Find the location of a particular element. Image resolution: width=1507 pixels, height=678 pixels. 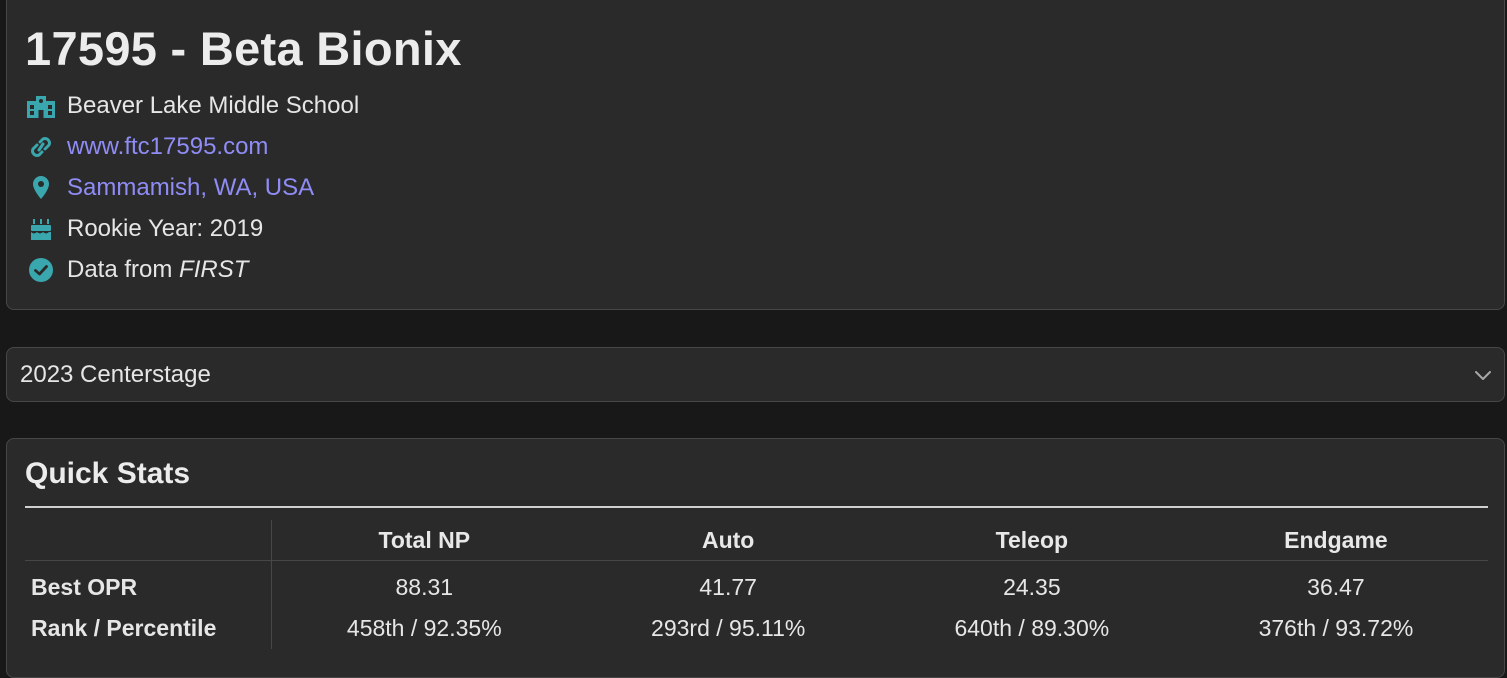

data-source-name: FIRST is located at coordinates (214, 269).